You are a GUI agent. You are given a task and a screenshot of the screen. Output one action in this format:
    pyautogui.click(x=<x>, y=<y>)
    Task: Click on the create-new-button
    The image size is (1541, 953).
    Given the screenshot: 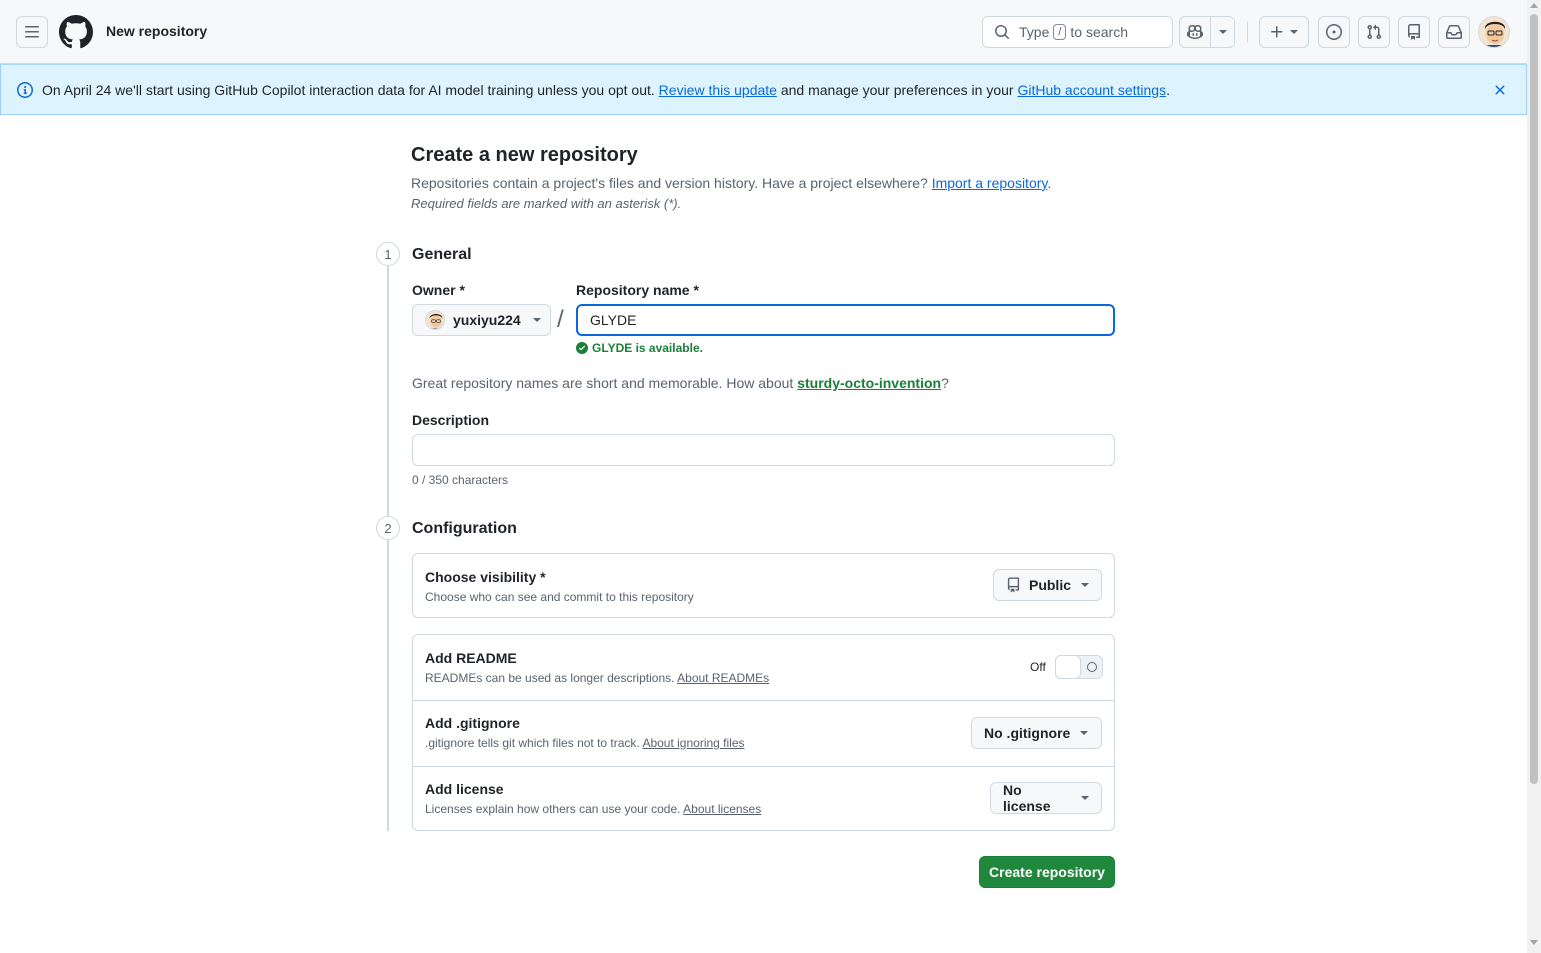 What is the action you would take?
    pyautogui.click(x=1284, y=32)
    